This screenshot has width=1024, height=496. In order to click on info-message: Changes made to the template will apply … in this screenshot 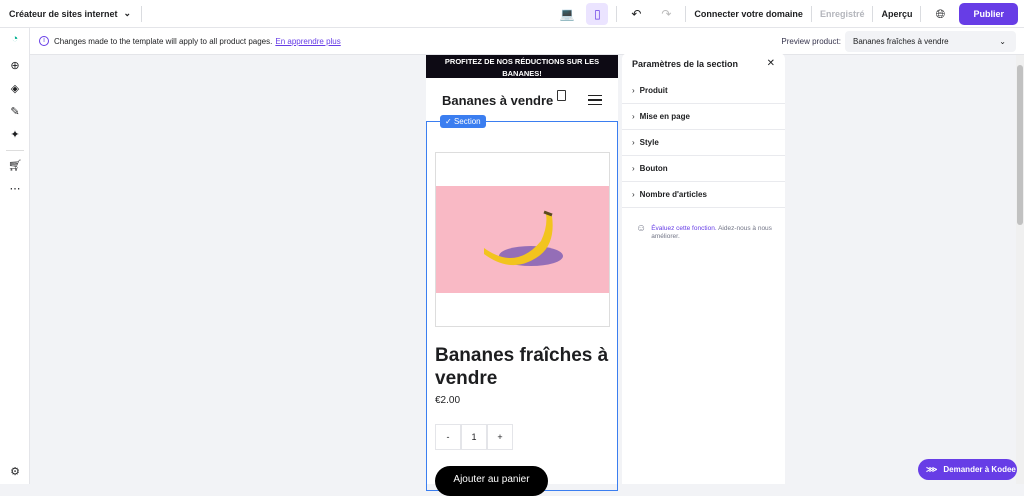, I will do `click(163, 41)`.